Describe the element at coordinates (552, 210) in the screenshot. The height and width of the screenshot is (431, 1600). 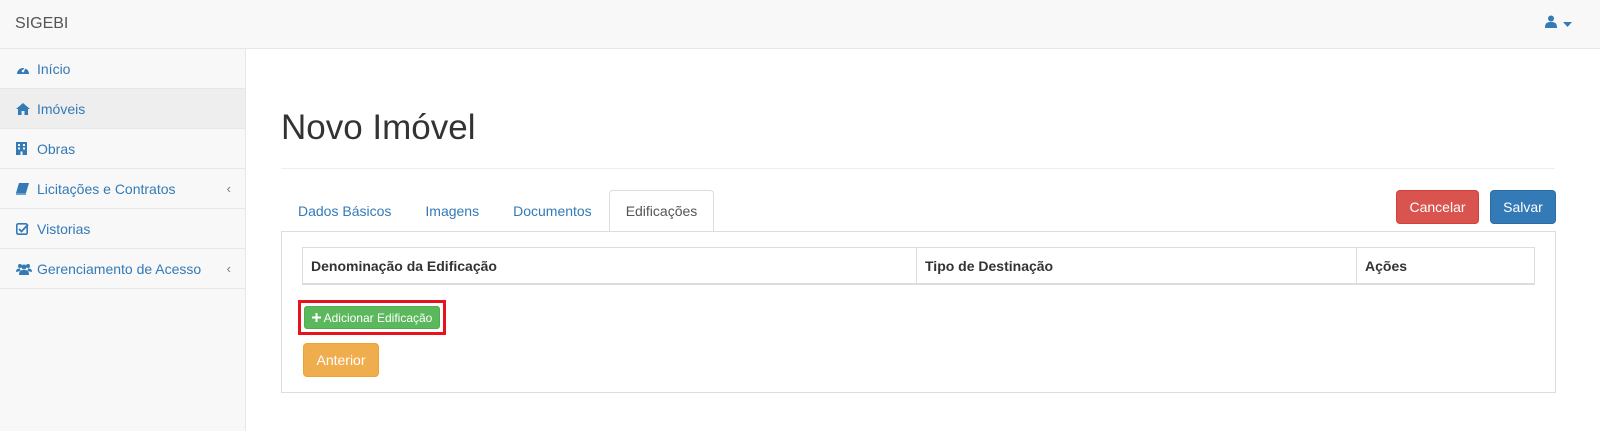
I see `tab-documentos: Documentos` at that location.